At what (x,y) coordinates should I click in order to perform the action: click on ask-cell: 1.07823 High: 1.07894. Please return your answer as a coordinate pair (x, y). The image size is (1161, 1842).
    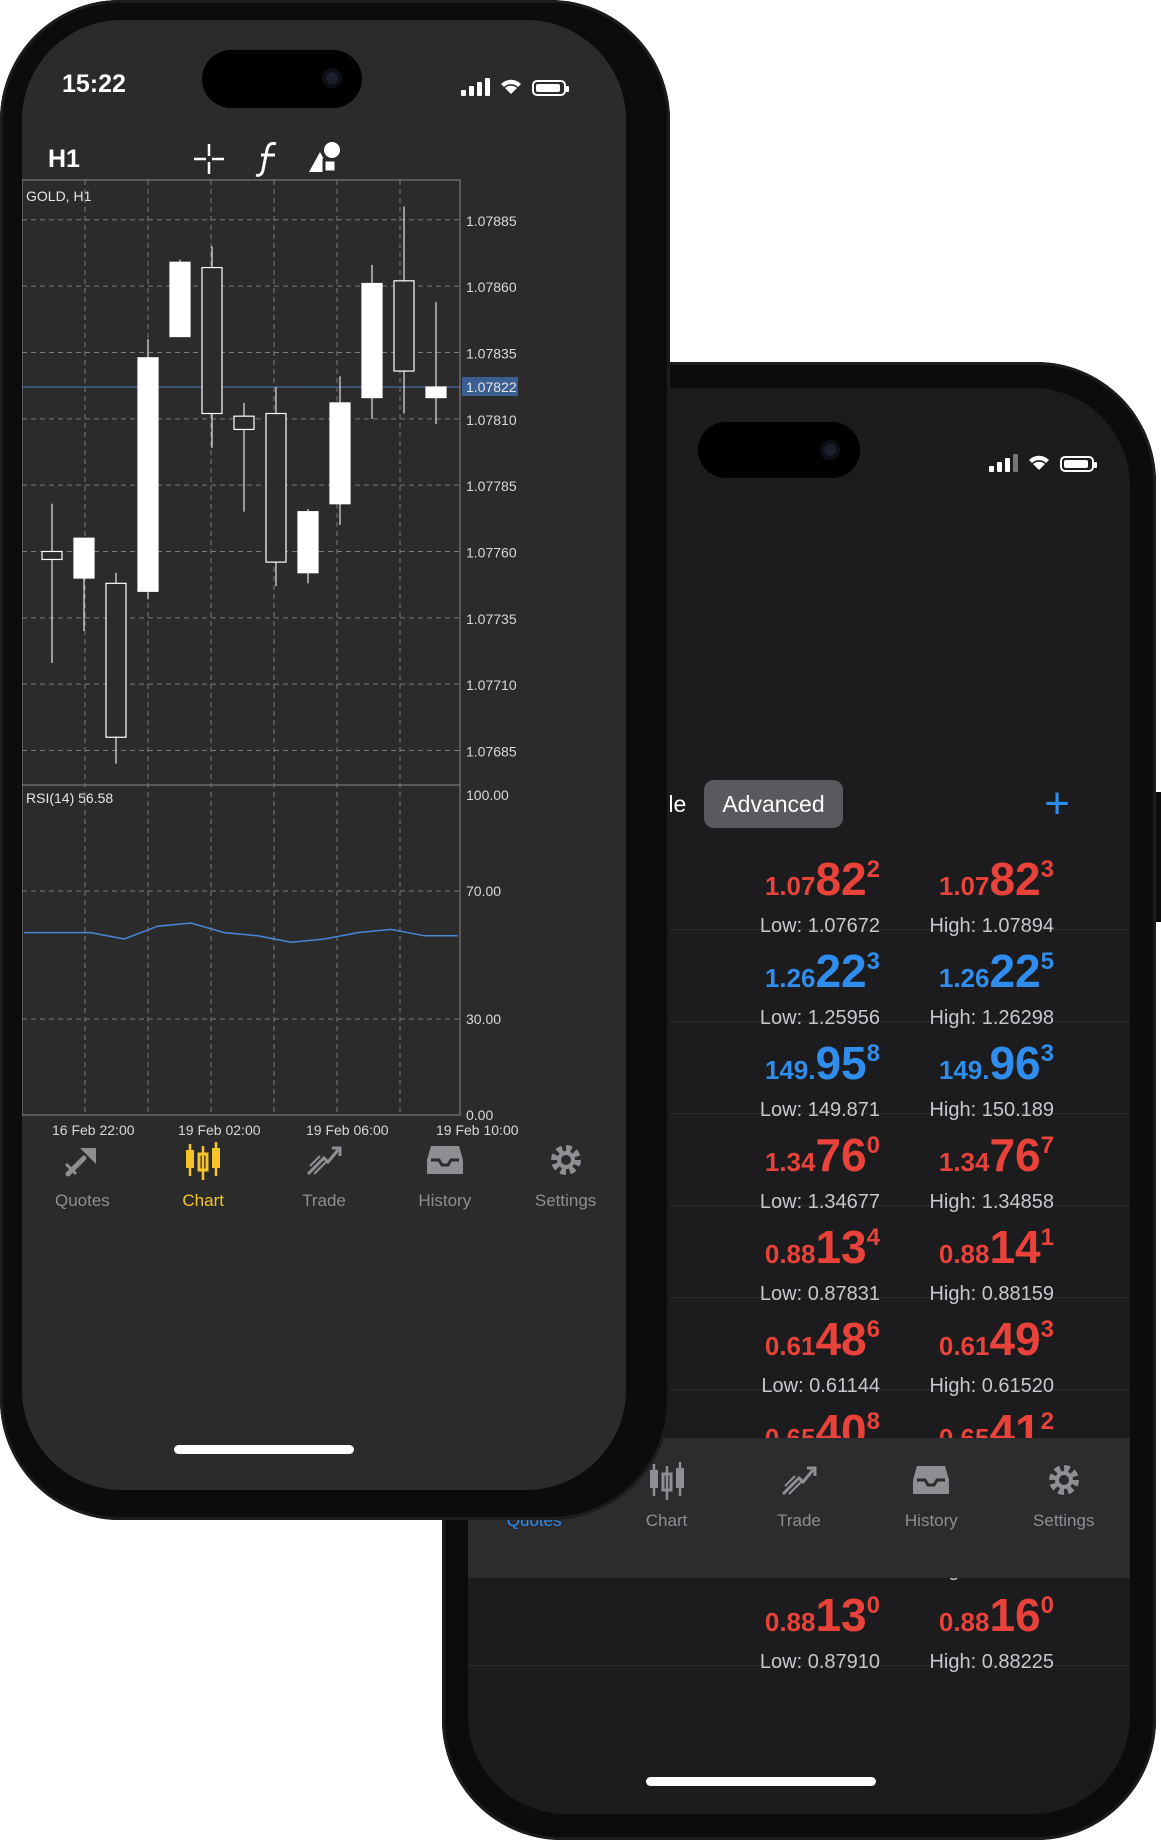
    Looking at the image, I should click on (954, 893).